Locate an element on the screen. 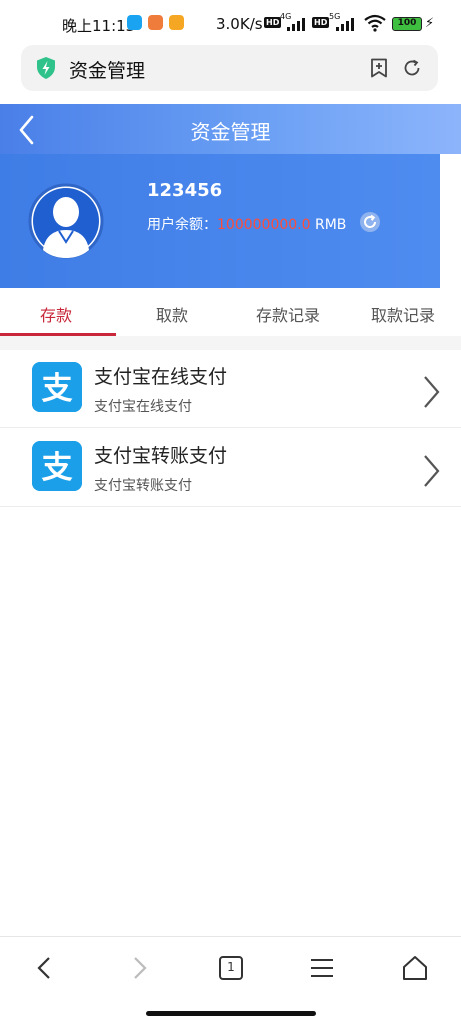 Image resolution: width=461 pixels, height=1024 pixels. bookmark-add-icon is located at coordinates (379, 68).